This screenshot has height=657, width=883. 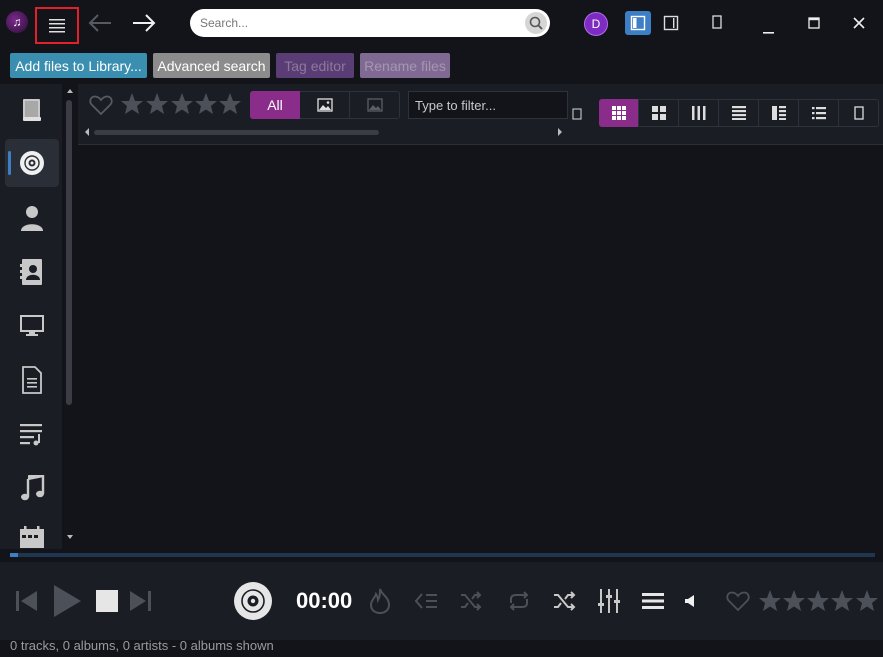 What do you see at coordinates (577, 114) in the screenshot?
I see `filter-options-toggle` at bounding box center [577, 114].